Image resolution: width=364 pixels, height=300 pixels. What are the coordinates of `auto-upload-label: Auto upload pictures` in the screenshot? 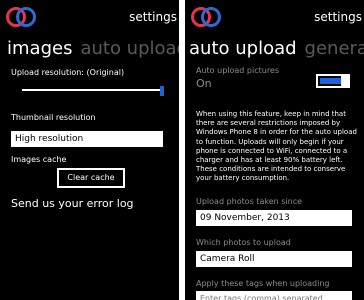 It's located at (238, 70).